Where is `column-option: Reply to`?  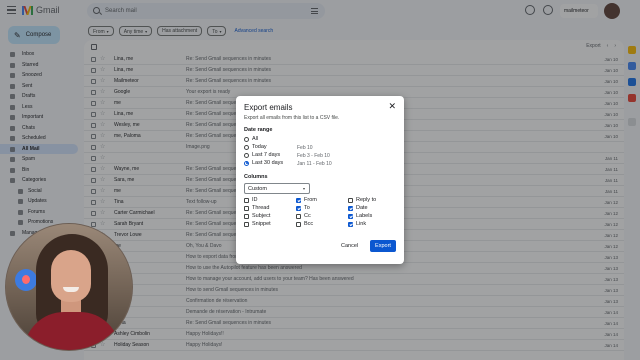 column-option: Reply to is located at coordinates (362, 200).